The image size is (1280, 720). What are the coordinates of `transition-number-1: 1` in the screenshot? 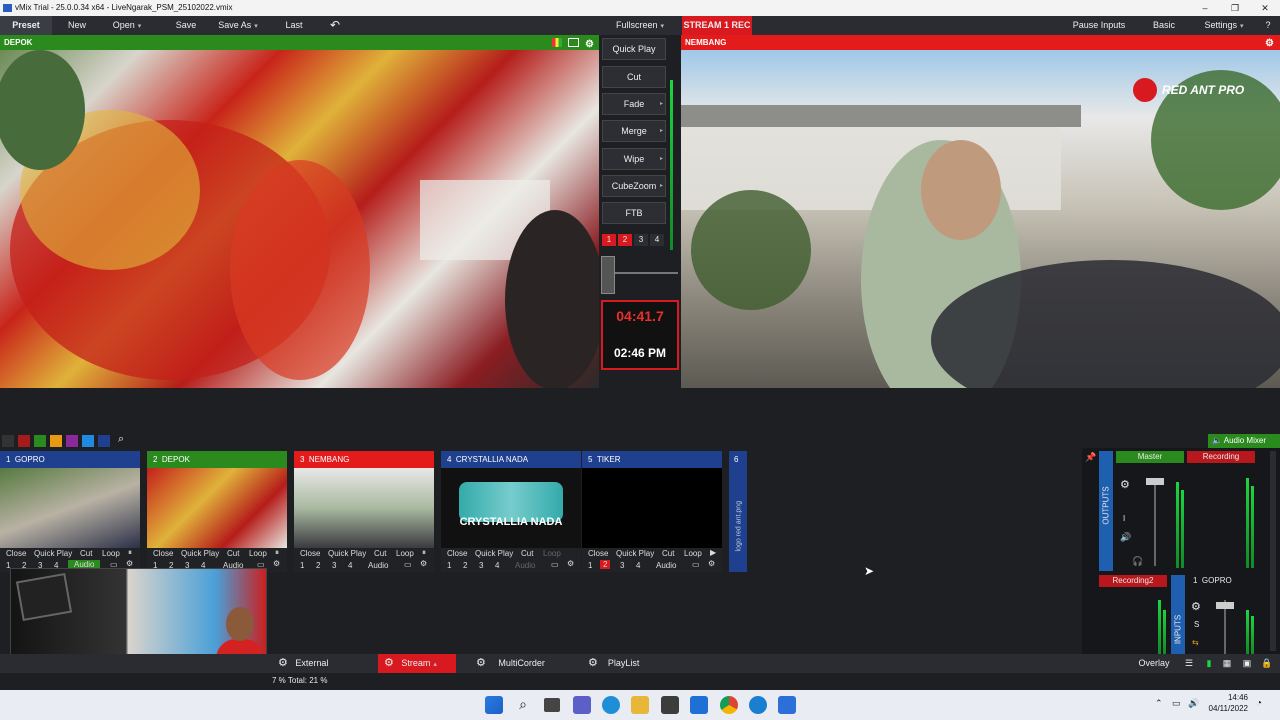 It's located at (609, 240).